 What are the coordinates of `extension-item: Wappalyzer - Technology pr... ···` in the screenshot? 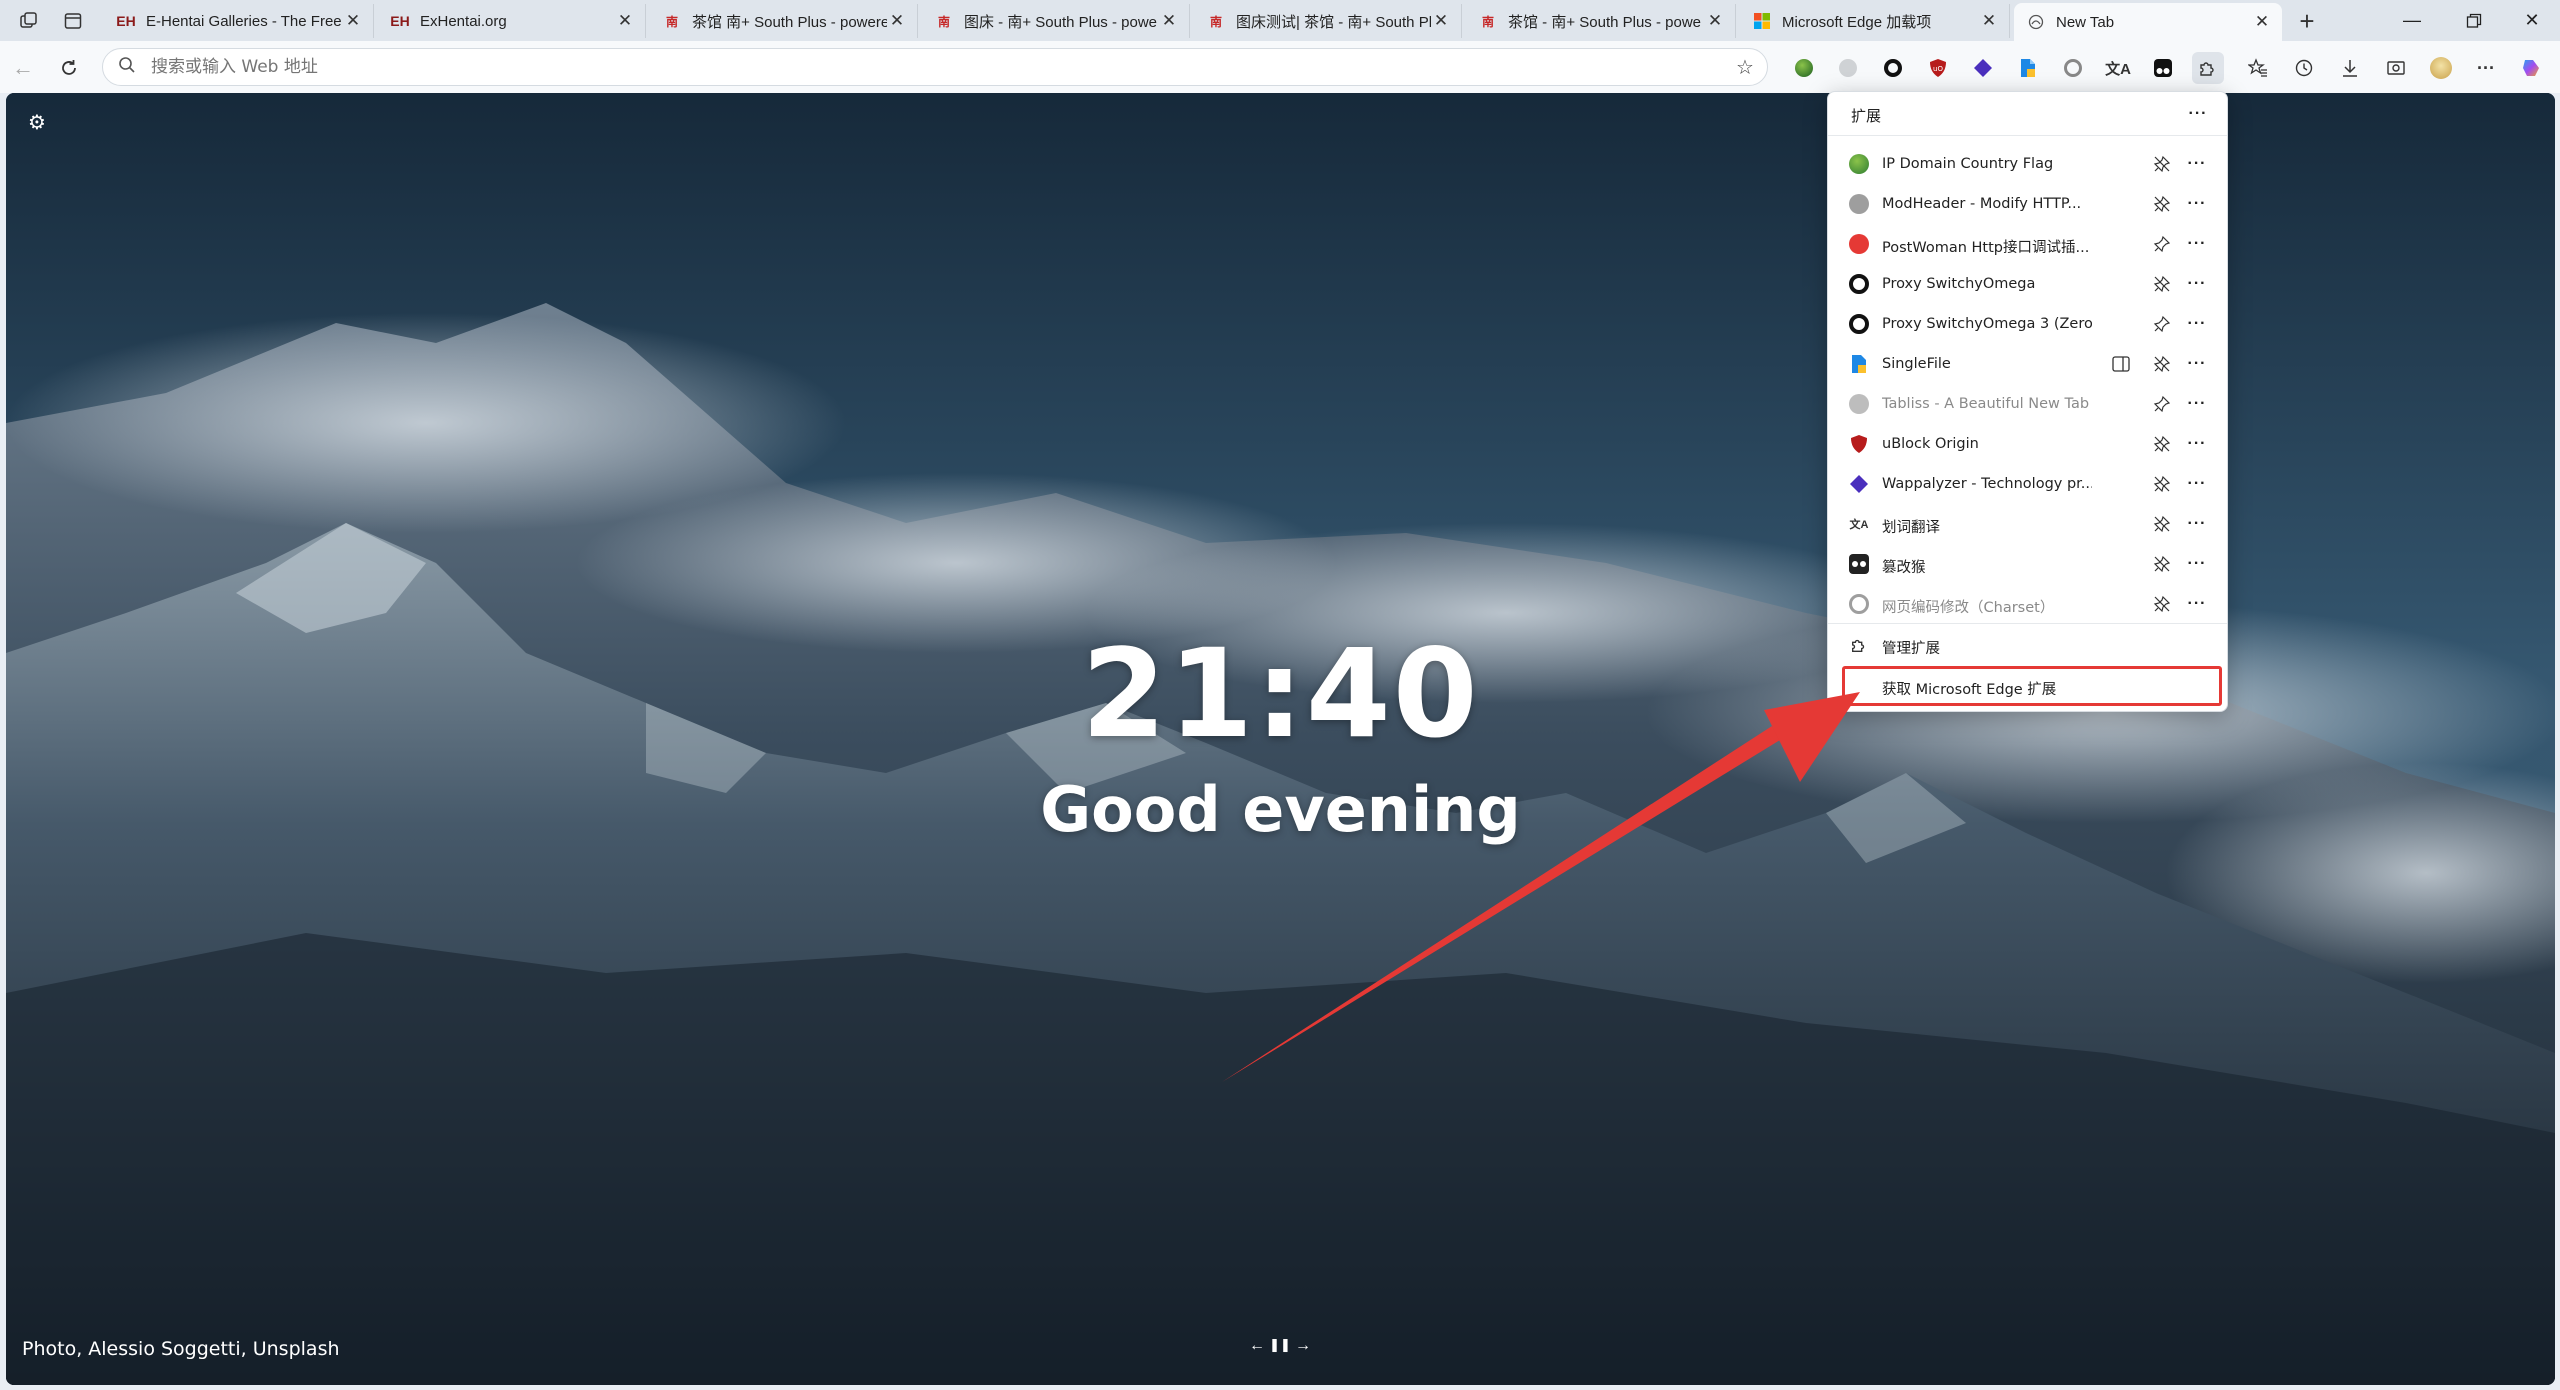 It's located at (2027, 484).